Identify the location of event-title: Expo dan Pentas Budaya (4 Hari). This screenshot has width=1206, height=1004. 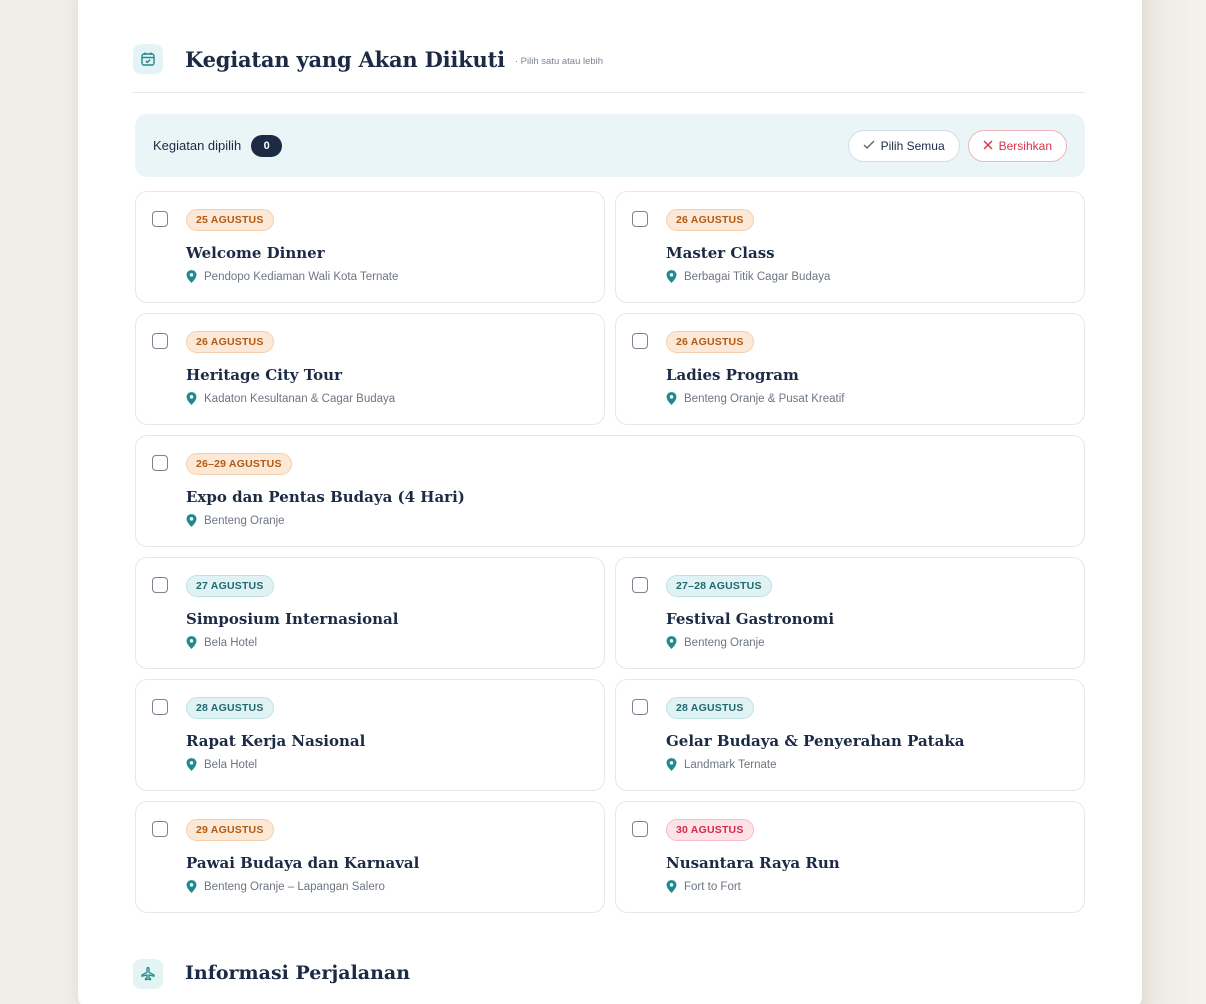
(325, 497).